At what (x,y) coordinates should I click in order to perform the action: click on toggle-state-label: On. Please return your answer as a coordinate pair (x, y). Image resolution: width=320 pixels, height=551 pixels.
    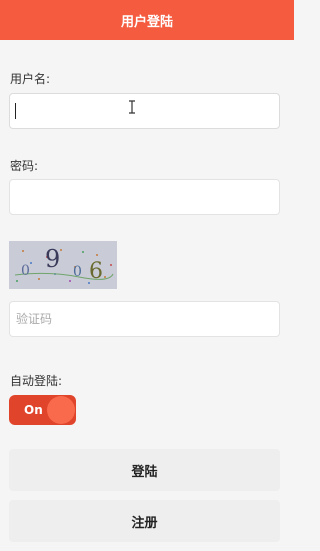
    Looking at the image, I should click on (33, 410).